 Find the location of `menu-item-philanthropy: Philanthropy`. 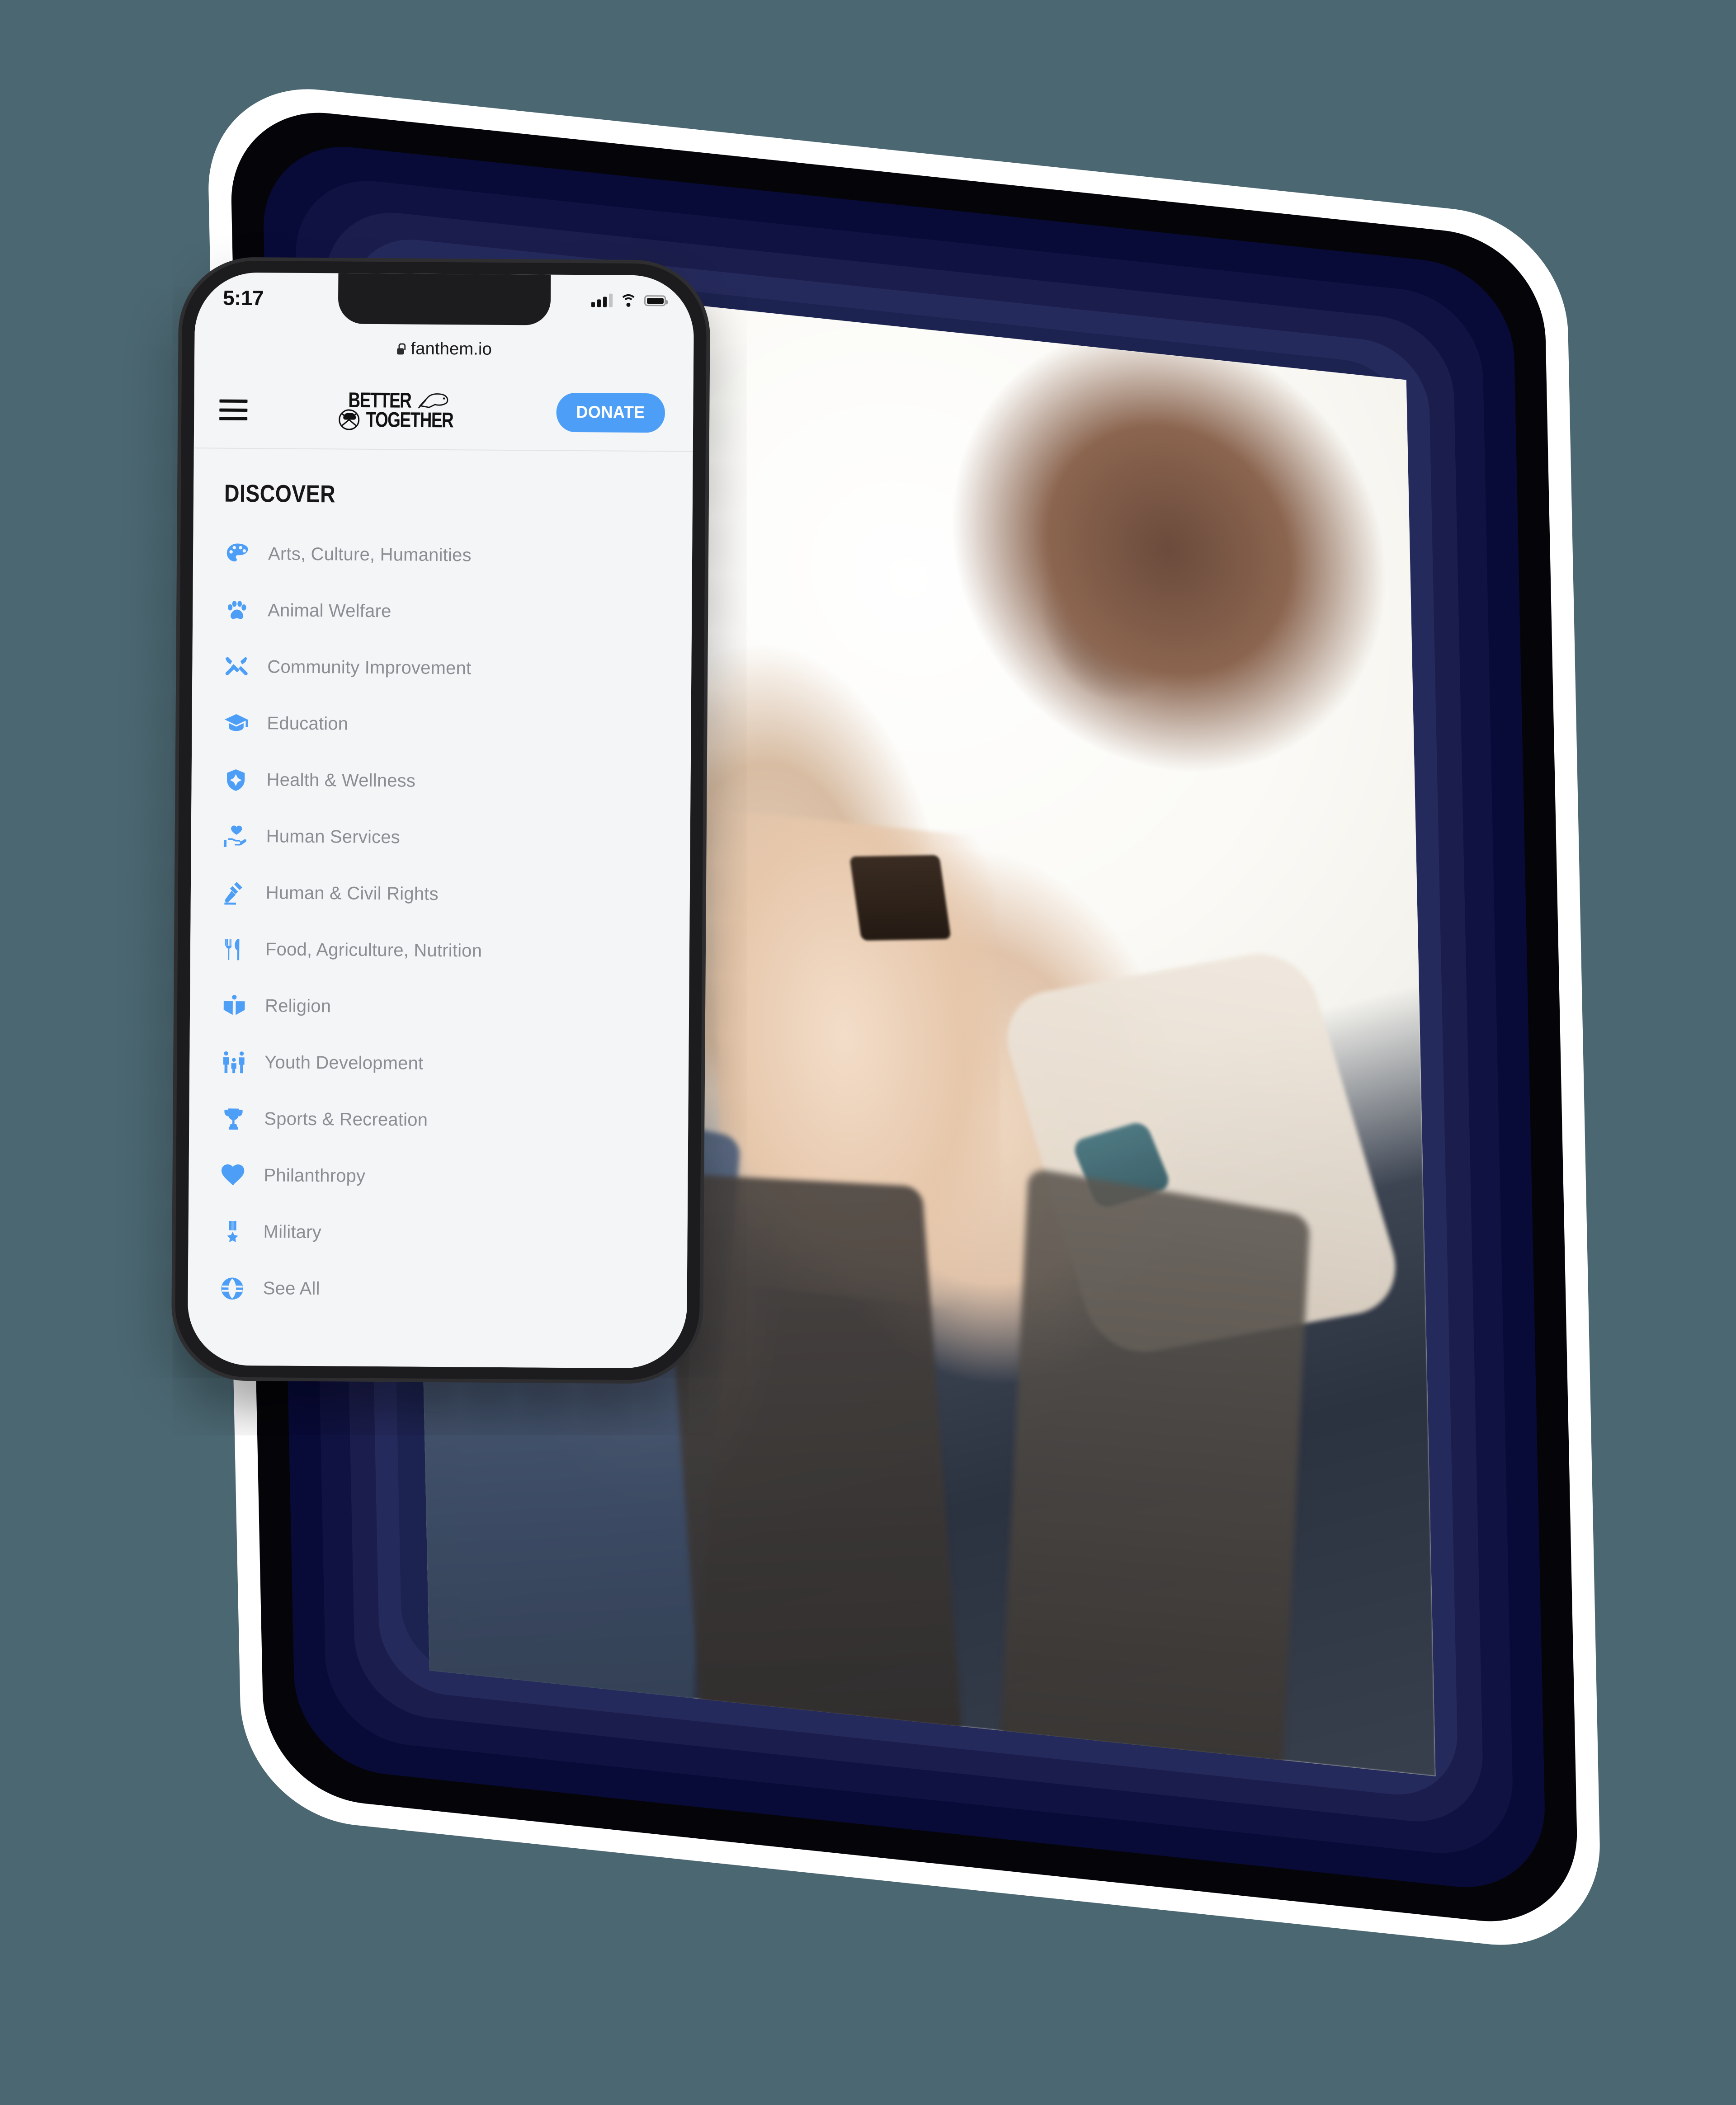

menu-item-philanthropy: Philanthropy is located at coordinates (454, 1177).